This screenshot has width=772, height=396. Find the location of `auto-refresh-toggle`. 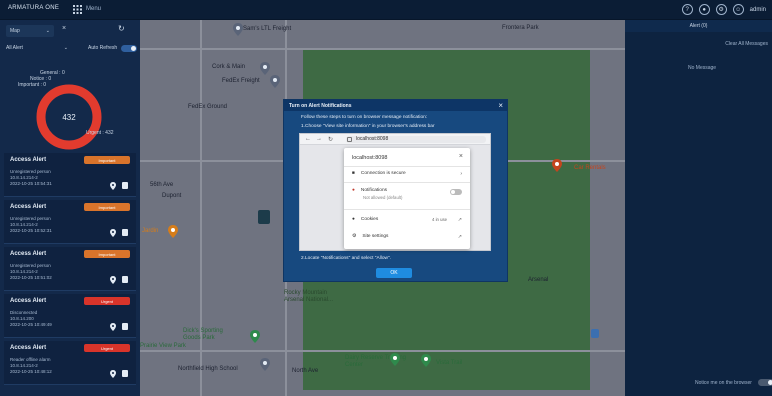

auto-refresh-toggle is located at coordinates (129, 48).